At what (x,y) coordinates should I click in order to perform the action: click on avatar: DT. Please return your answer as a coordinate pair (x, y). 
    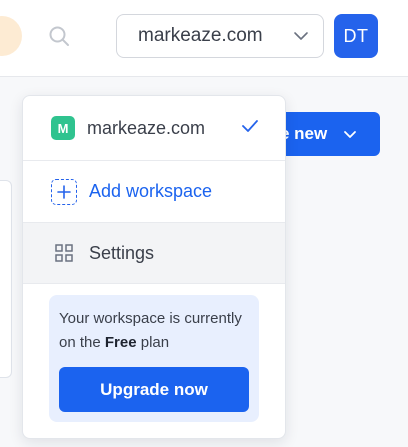
    Looking at the image, I should click on (356, 36).